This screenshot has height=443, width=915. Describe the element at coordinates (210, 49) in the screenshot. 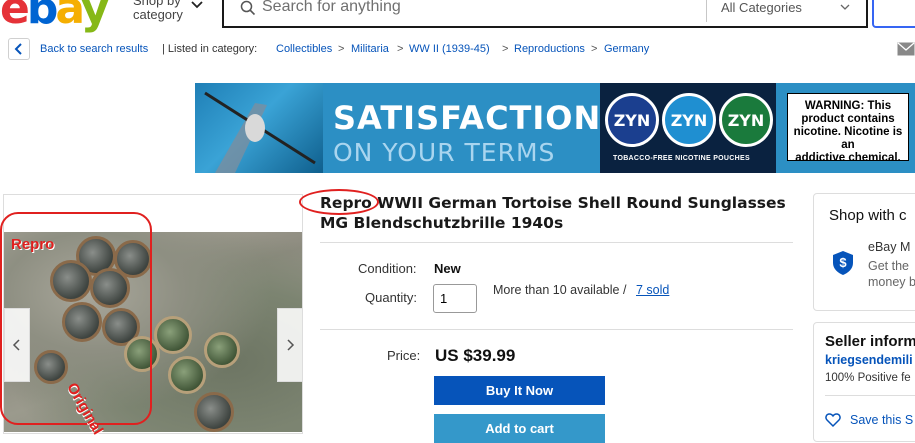

I see `listed-in-label: | Listed in category:` at that location.